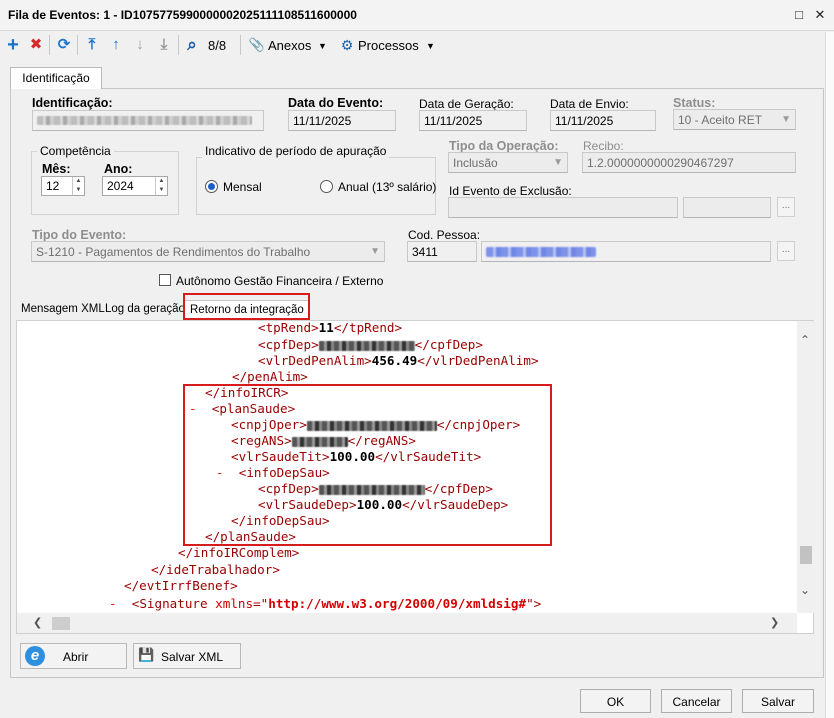  I want to click on internet-explorer-icon: e, so click(35, 656).